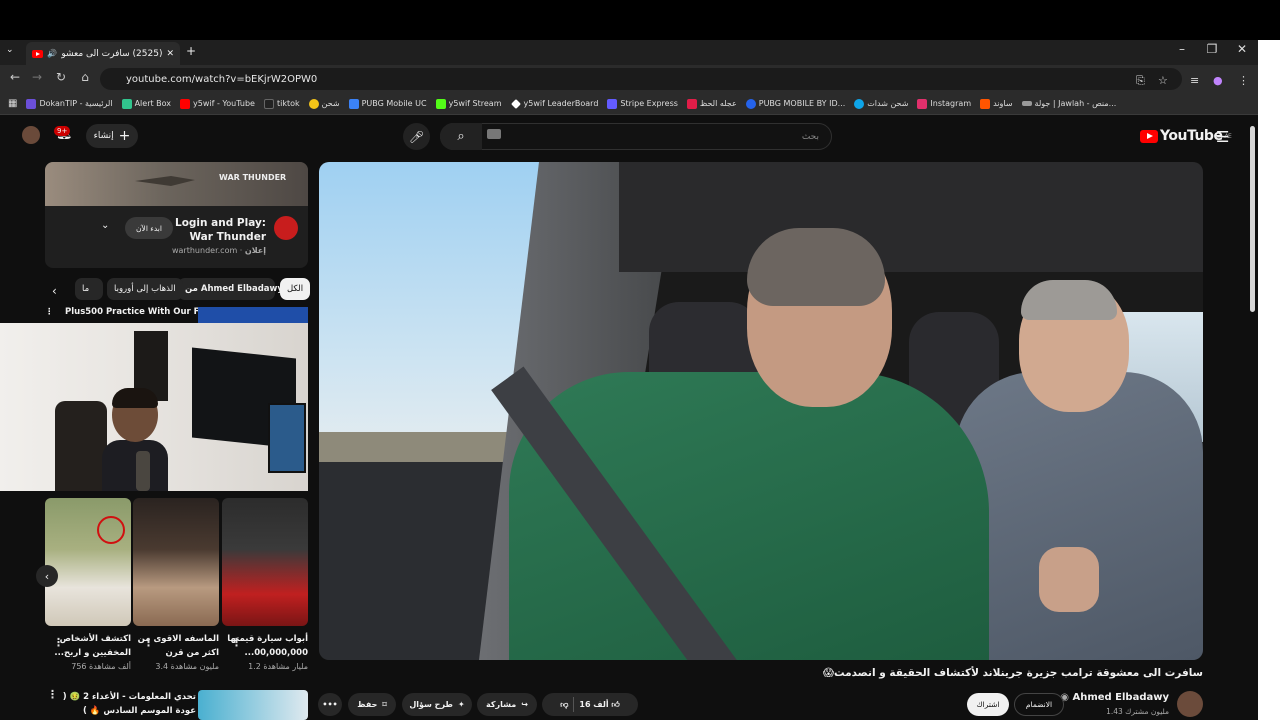 Image resolution: width=1280 pixels, height=720 pixels. I want to click on join-button: الانضمام, so click(1039, 704).